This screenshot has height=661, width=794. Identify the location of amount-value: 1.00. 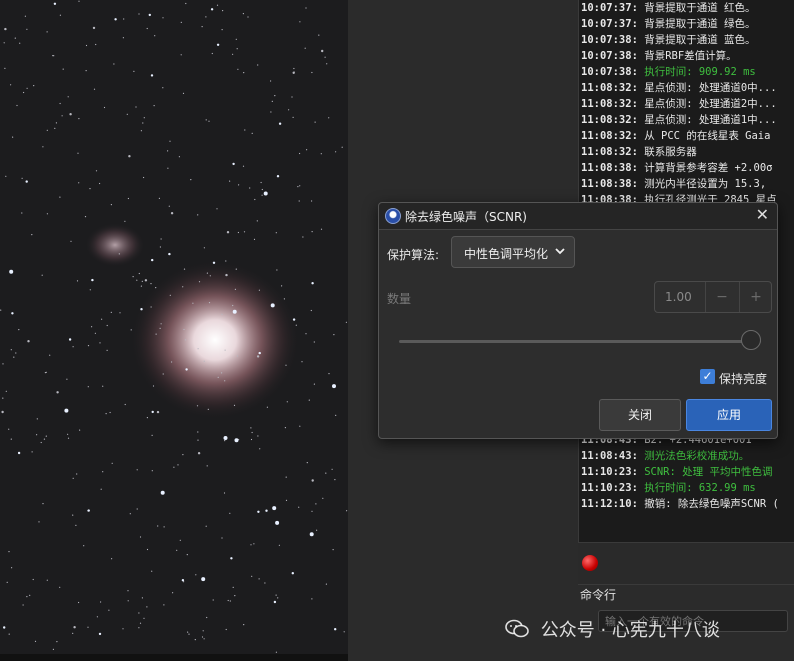
(678, 297).